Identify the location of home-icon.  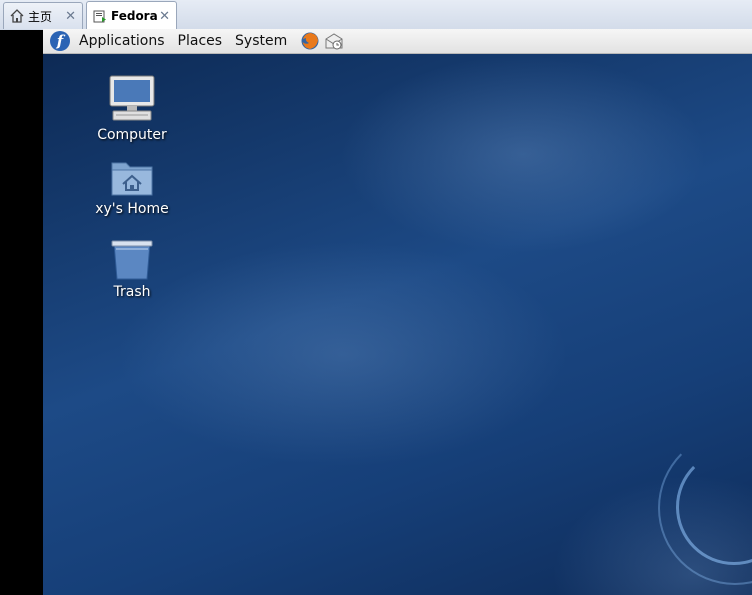
(17, 16).